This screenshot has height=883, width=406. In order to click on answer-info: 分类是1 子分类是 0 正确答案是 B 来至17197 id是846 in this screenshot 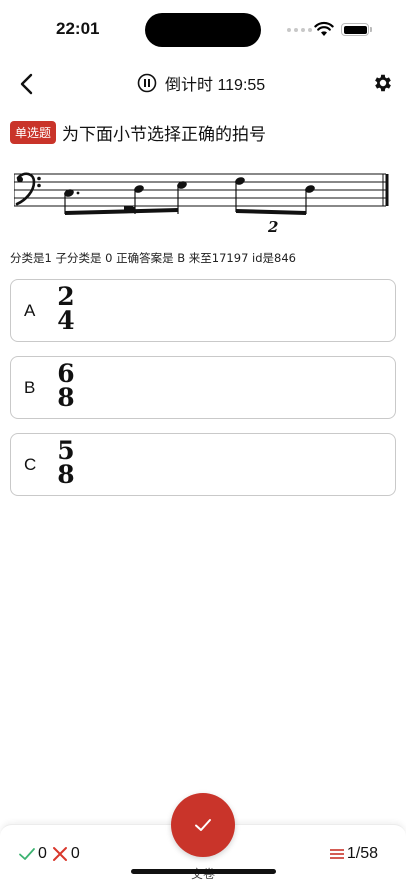, I will do `click(153, 258)`.